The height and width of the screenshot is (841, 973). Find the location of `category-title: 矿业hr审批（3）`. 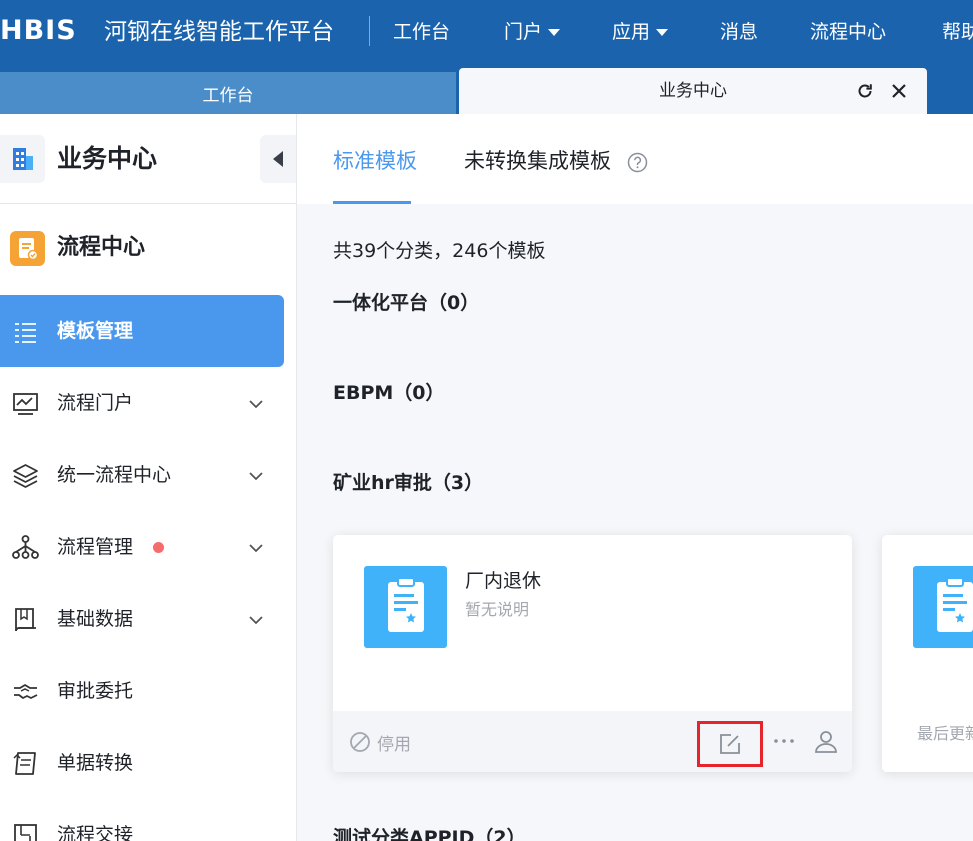

category-title: 矿业hr审批（3） is located at coordinates (408, 483).